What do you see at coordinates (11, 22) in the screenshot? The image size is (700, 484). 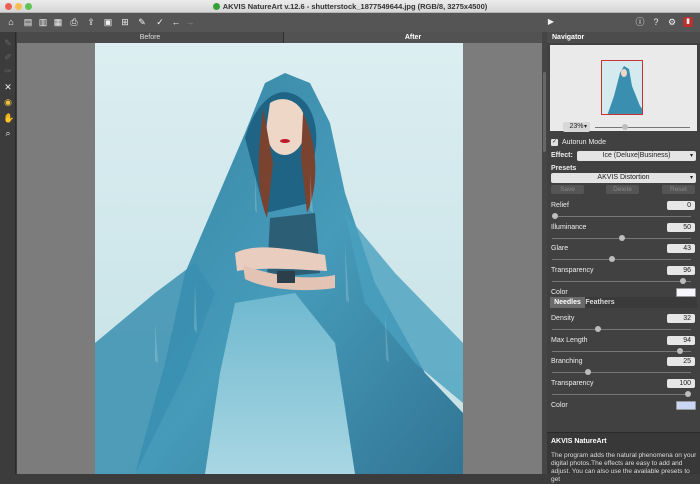 I see `home-icon: ⌂` at bounding box center [11, 22].